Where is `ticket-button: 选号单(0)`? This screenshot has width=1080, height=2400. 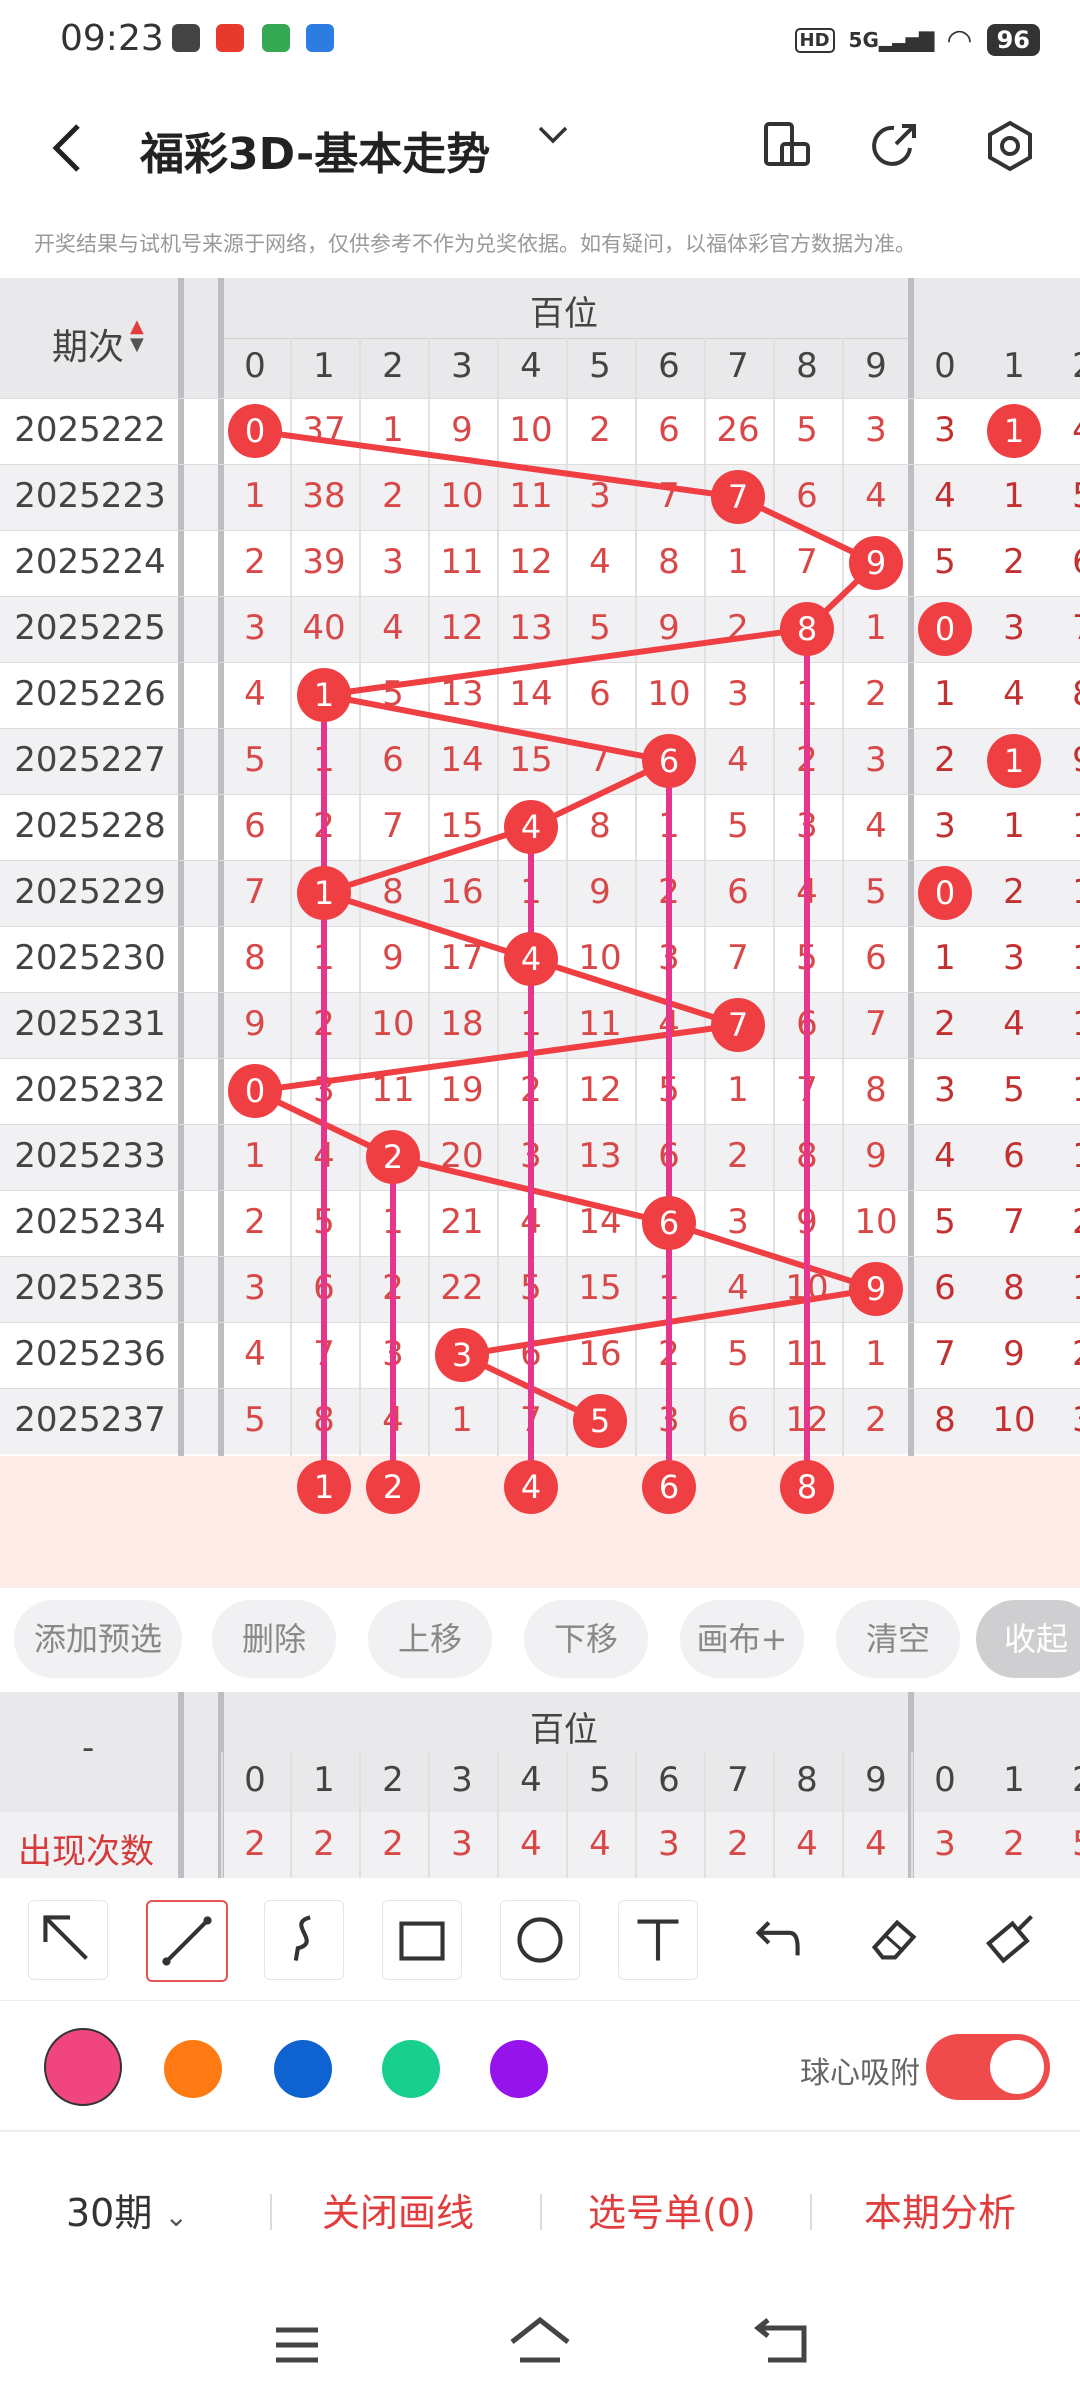
ticket-button: 选号单(0) is located at coordinates (672, 2209).